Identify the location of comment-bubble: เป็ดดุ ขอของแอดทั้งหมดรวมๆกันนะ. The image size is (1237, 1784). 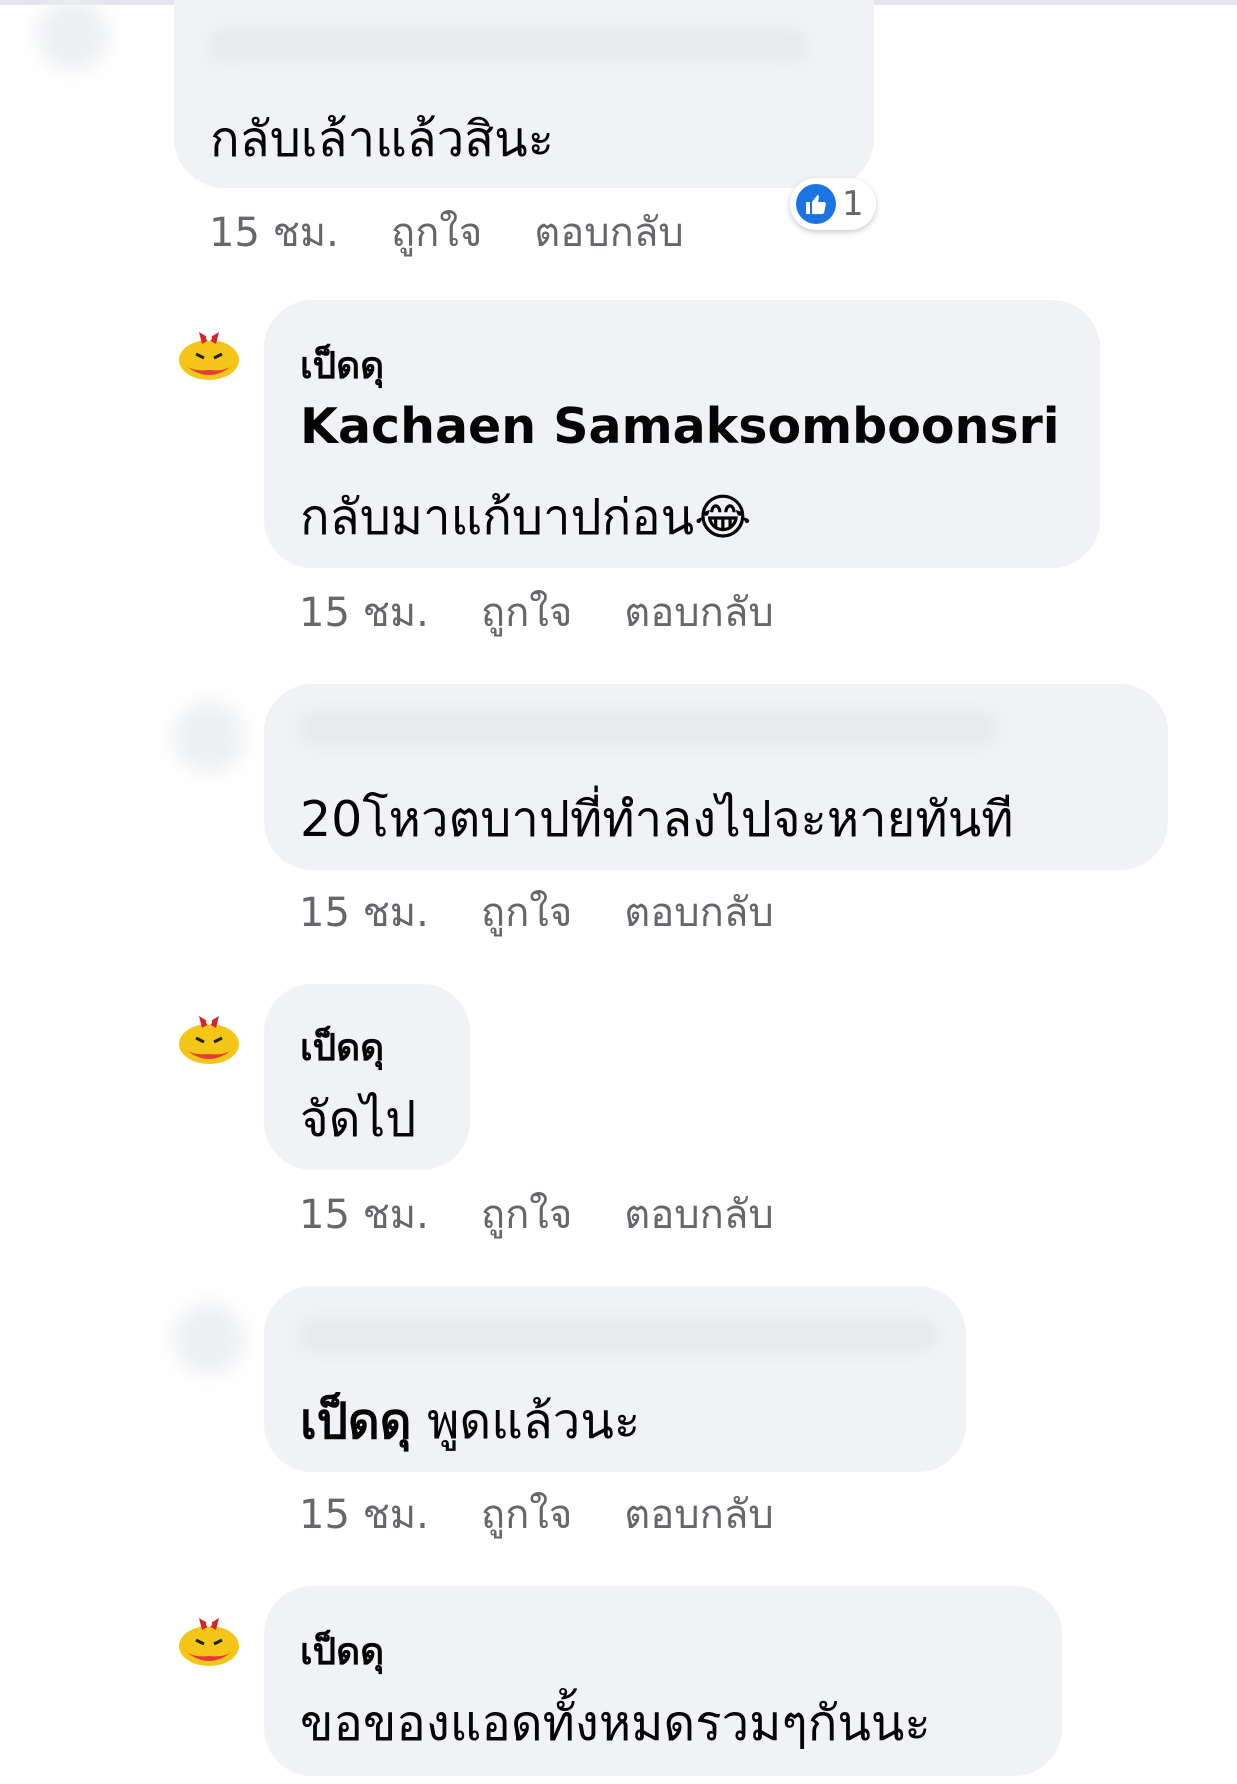
(663, 1681).